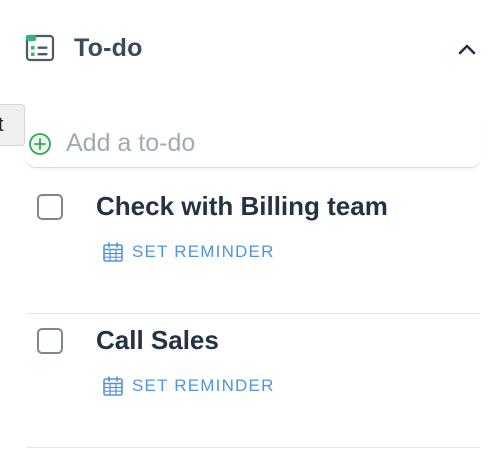 This screenshot has width=500, height=474. Describe the element at coordinates (266, 143) in the screenshot. I see `add-todo-input` at that location.